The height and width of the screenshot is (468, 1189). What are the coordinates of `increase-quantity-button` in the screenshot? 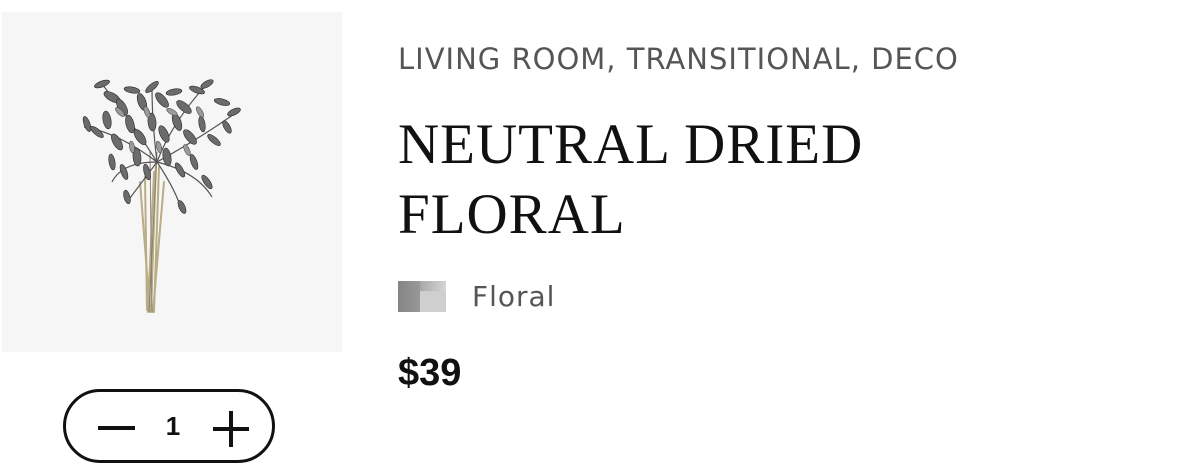 It's located at (231, 426).